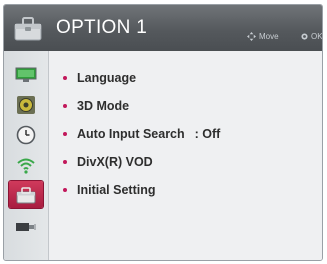 Image resolution: width=327 pixels, height=264 pixels. Describe the element at coordinates (131, 134) in the screenshot. I see `menu-item-label: Auto Input Search` at that location.